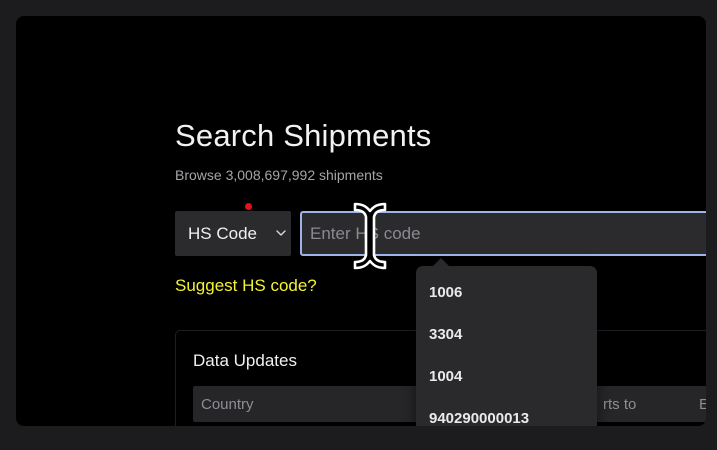  Describe the element at coordinates (370, 236) in the screenshot. I see `text-cursor-icon` at that location.